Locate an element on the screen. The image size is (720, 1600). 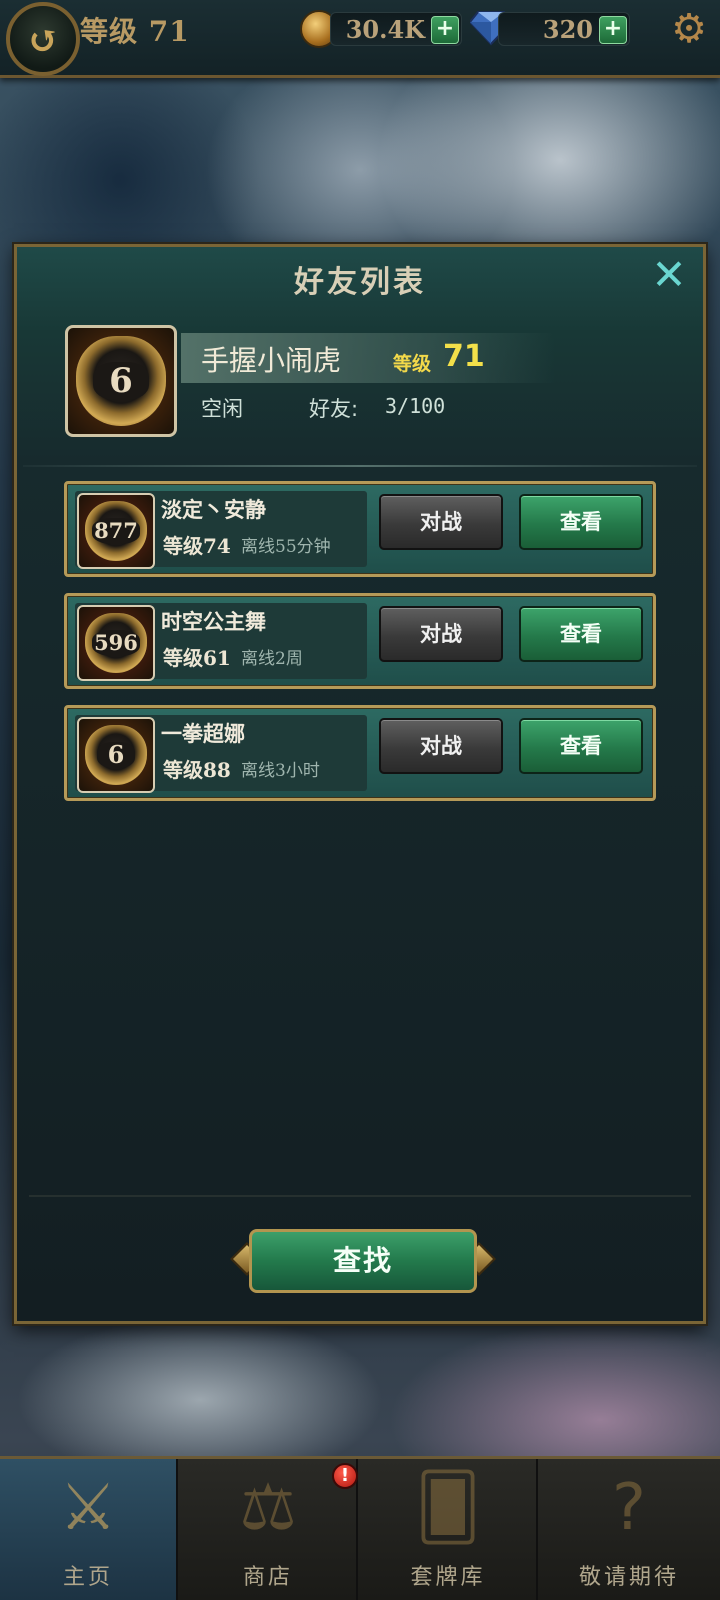
friend-level: 等级88 is located at coordinates (197, 770).